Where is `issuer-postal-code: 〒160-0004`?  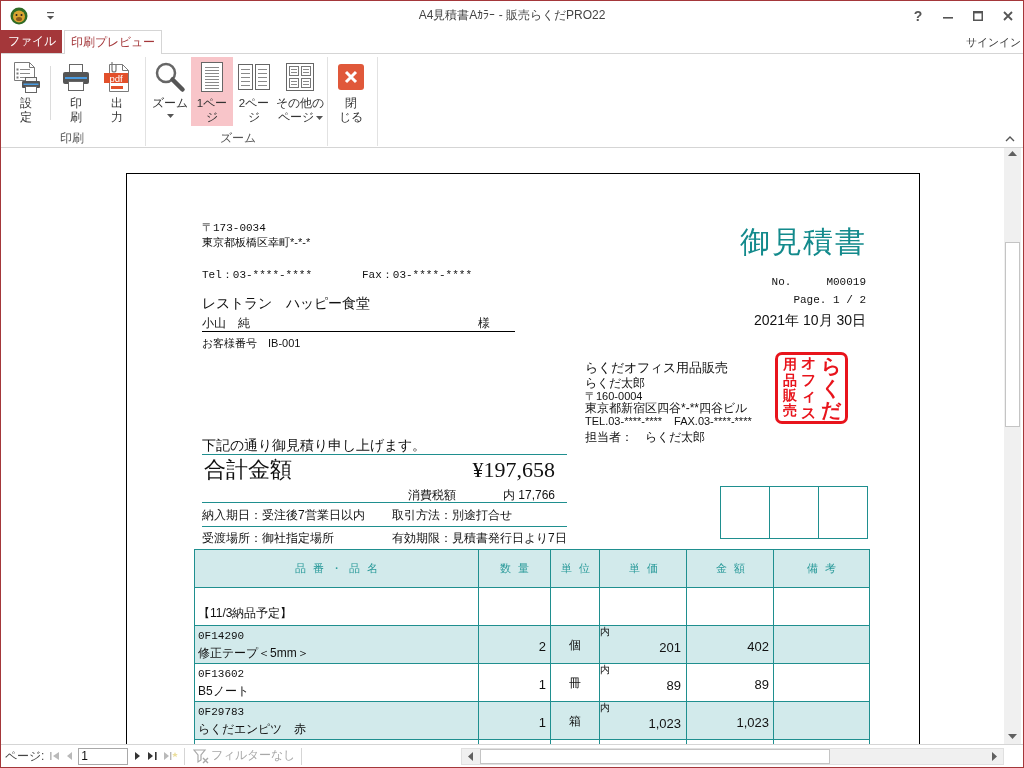 issuer-postal-code: 〒160-0004 is located at coordinates (614, 396).